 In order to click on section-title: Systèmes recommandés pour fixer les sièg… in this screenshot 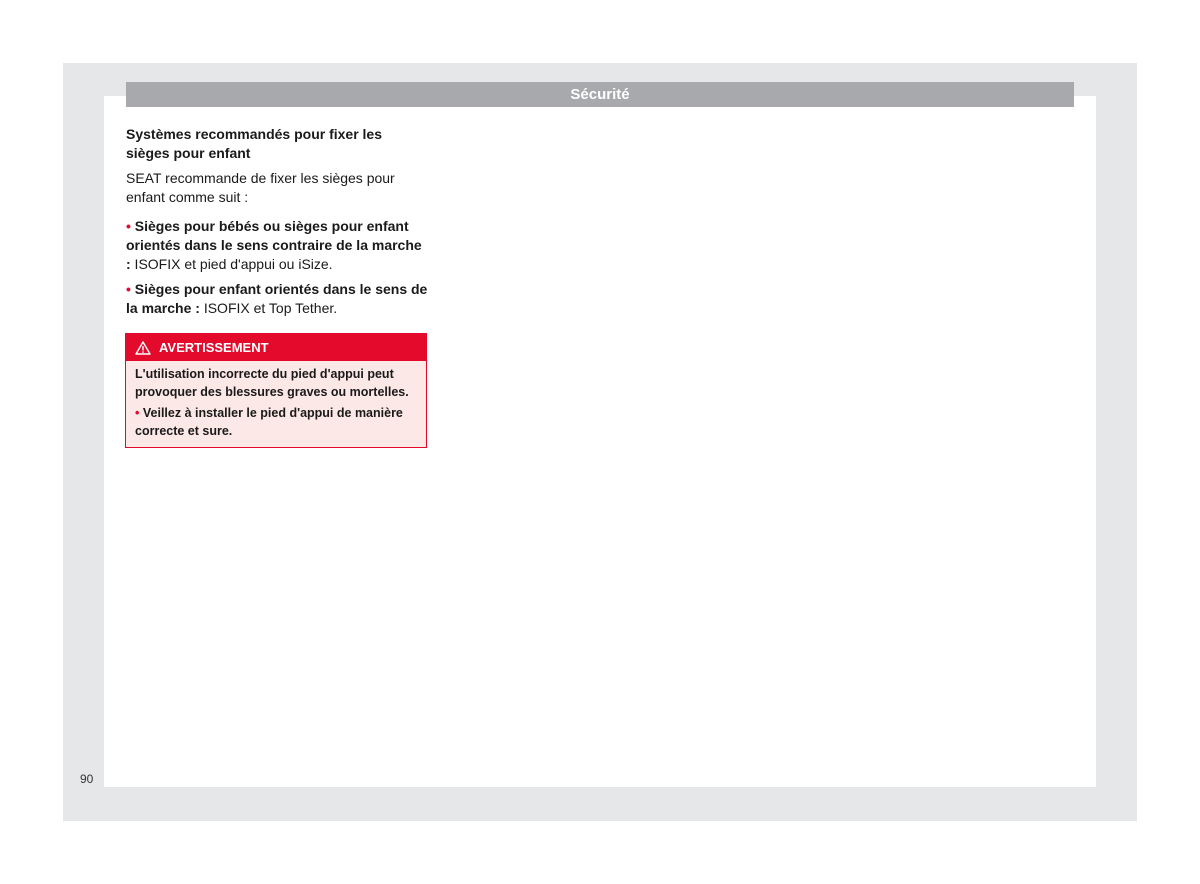, I will do `click(254, 143)`.